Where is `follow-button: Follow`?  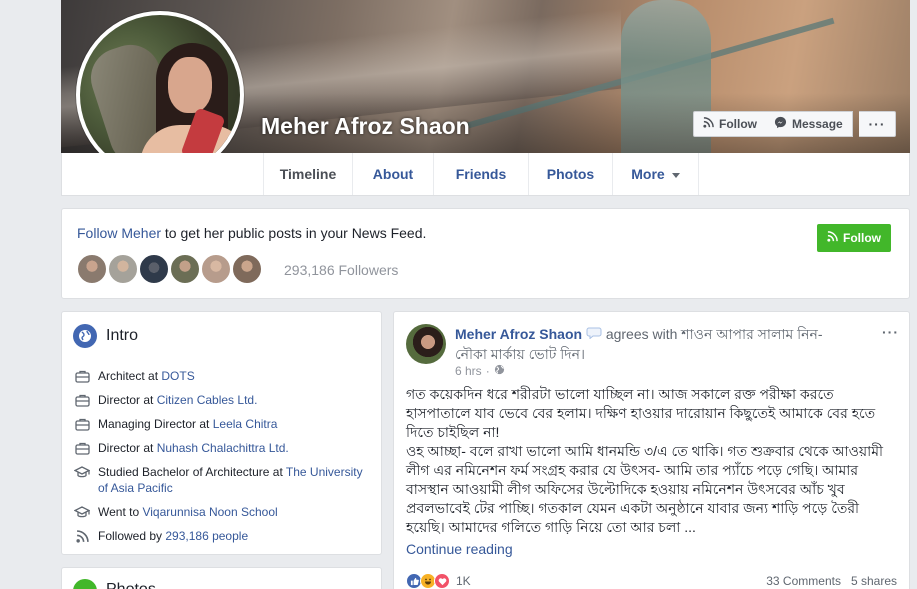 follow-button: Follow is located at coordinates (854, 238).